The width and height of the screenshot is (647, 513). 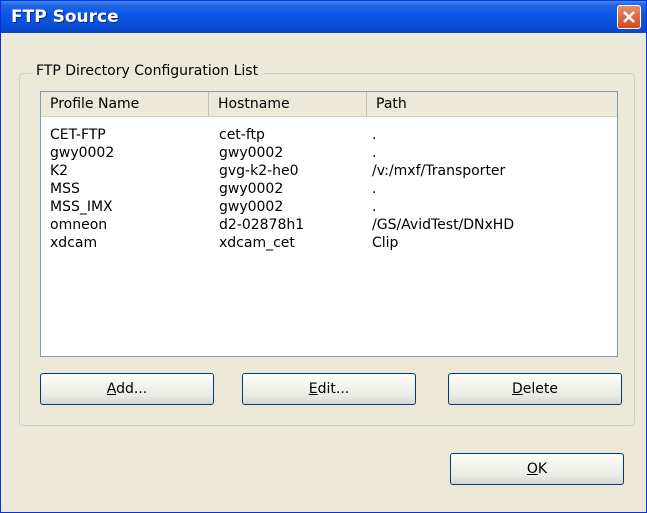 What do you see at coordinates (329, 243) in the screenshot?
I see `list-row: xdcam xdcam_cet Clip` at bounding box center [329, 243].